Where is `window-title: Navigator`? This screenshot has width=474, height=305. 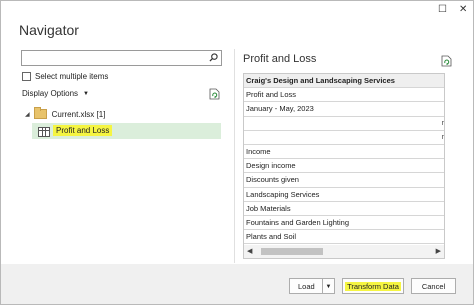
window-title: Navigator is located at coordinates (49, 30).